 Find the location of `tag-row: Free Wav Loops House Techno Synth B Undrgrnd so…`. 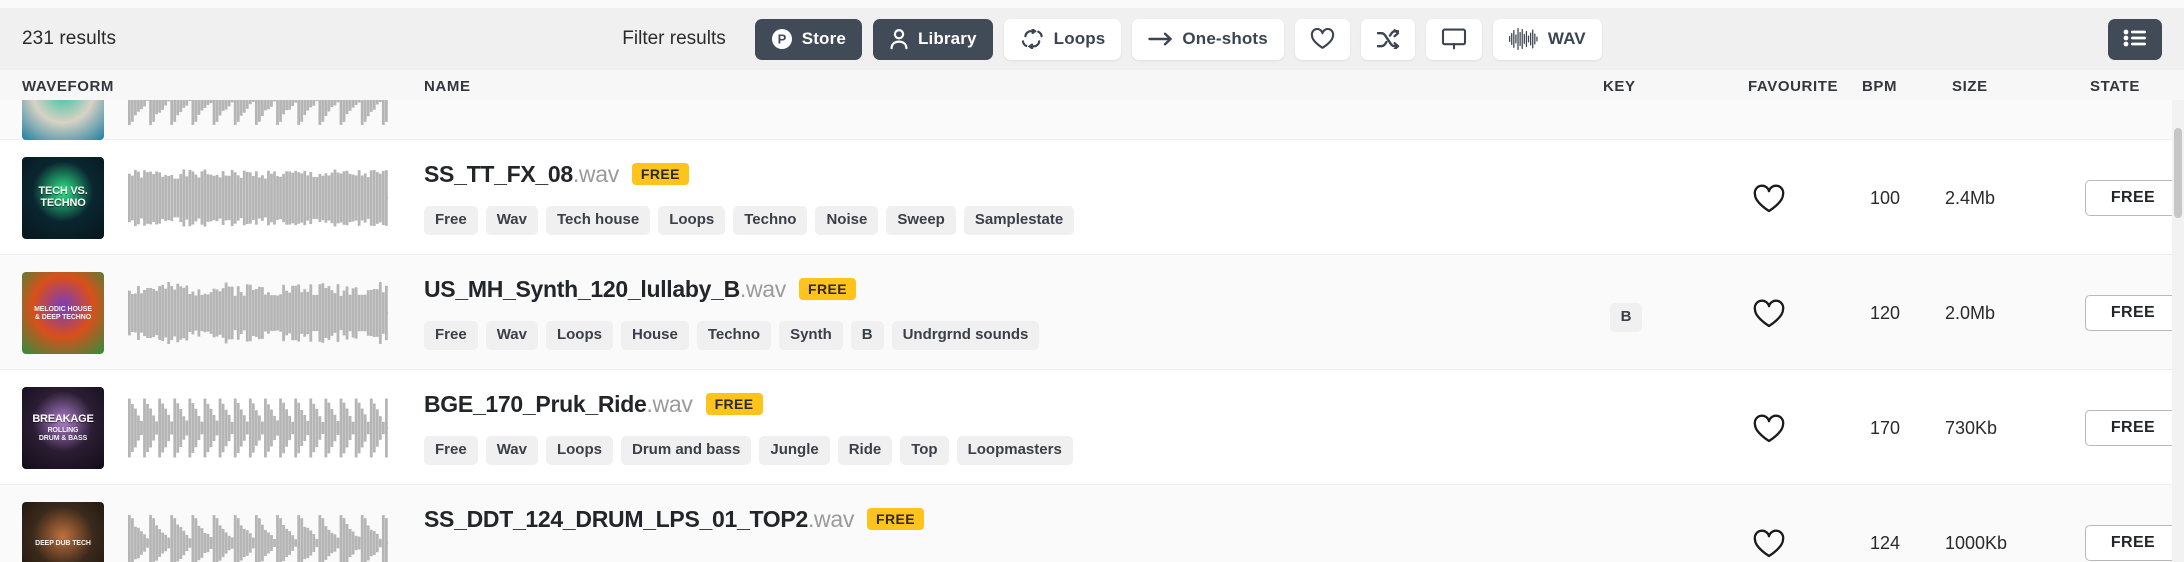

tag-row: Free Wav Loops House Techno Synth B Undrgrnd so… is located at coordinates (994, 335).